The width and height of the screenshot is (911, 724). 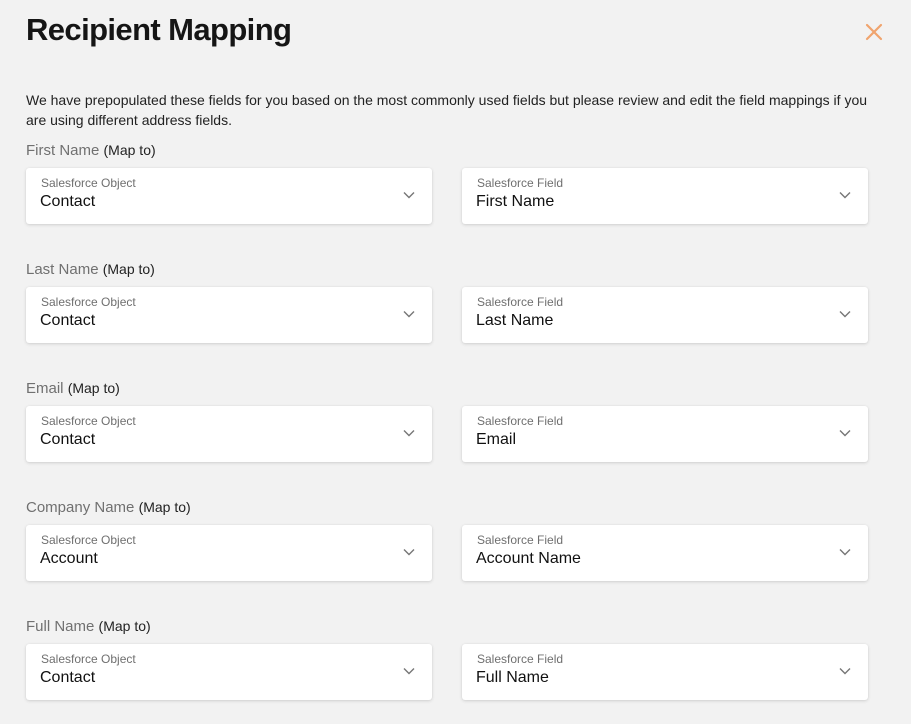 I want to click on section-label: Full Name (Map to), so click(x=88, y=626).